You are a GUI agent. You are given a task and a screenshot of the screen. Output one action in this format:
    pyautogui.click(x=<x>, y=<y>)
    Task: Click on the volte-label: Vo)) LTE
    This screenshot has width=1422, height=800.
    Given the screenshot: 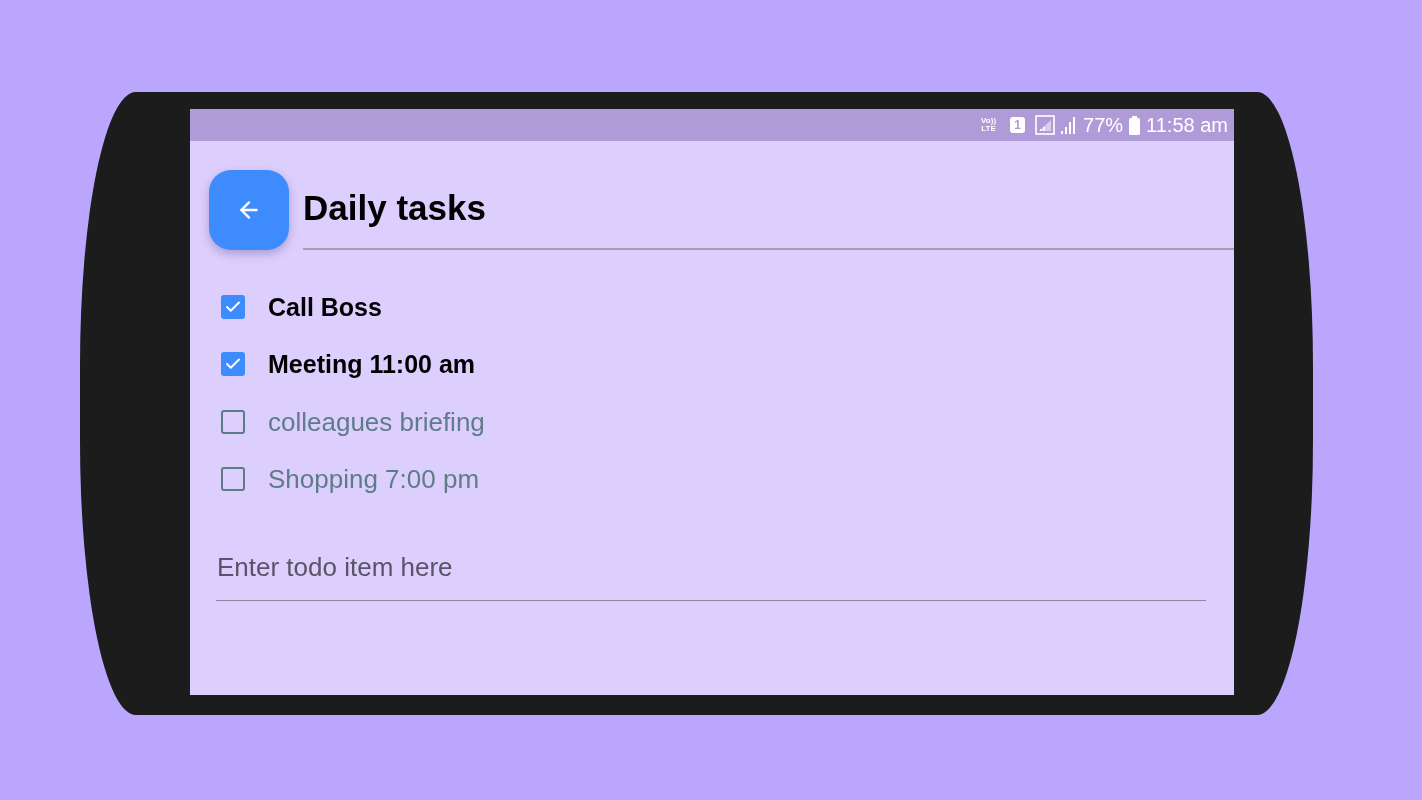 What is the action you would take?
    pyautogui.click(x=989, y=125)
    